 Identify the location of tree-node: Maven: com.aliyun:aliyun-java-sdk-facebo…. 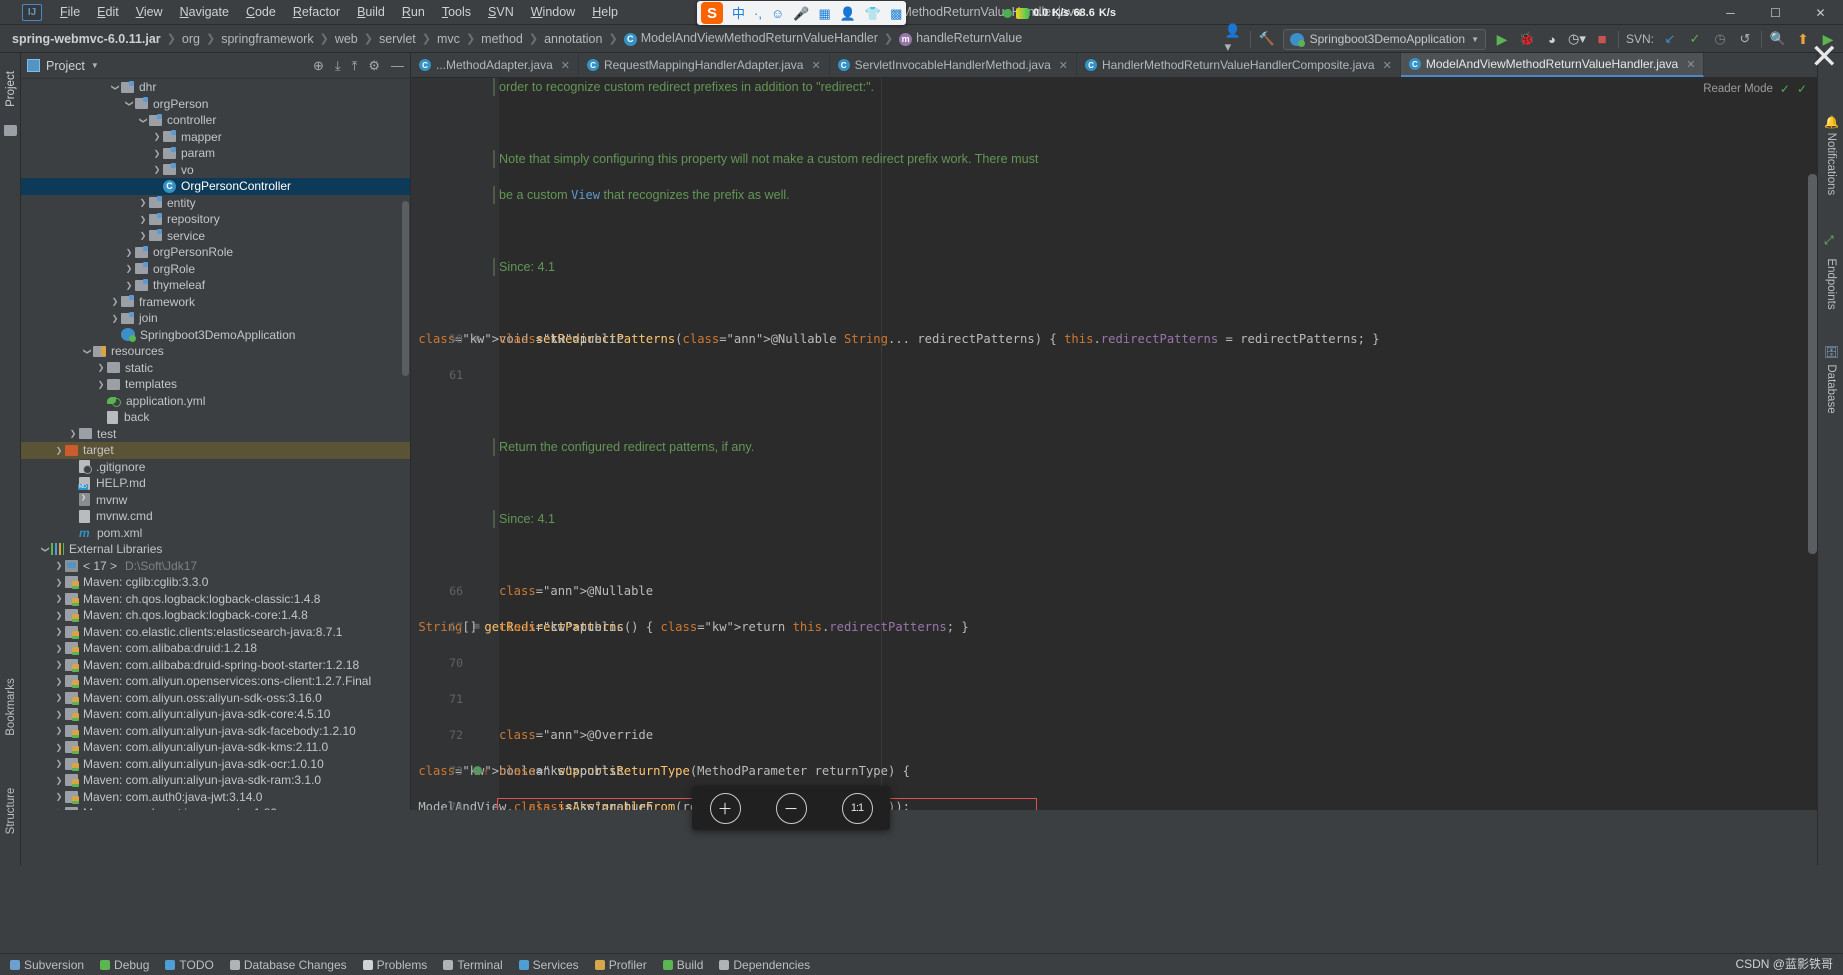
(215, 731).